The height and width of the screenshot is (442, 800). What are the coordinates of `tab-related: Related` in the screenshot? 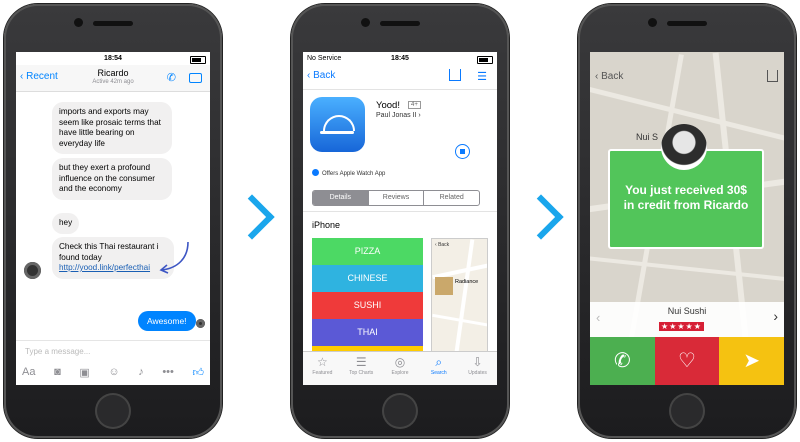 It's located at (451, 198).